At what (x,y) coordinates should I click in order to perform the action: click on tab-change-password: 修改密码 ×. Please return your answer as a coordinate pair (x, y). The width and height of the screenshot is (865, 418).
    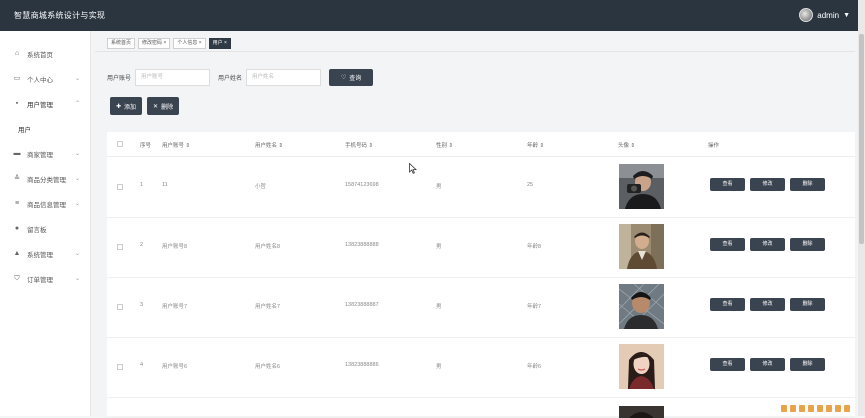
    Looking at the image, I should click on (154, 43).